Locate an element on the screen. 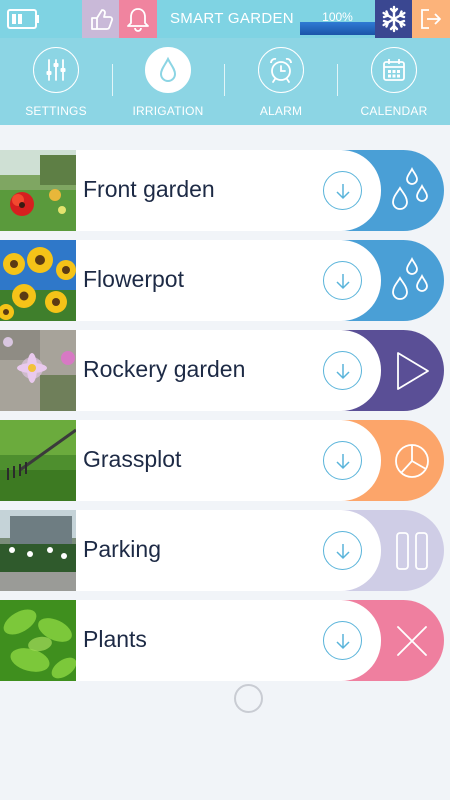 The image size is (450, 800). settings-button is located at coordinates (56, 70).